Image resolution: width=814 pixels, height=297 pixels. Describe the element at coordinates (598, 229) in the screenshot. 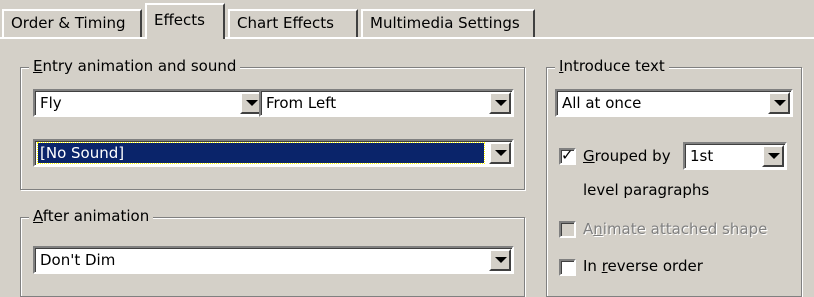

I see `label-accesskey: n` at that location.